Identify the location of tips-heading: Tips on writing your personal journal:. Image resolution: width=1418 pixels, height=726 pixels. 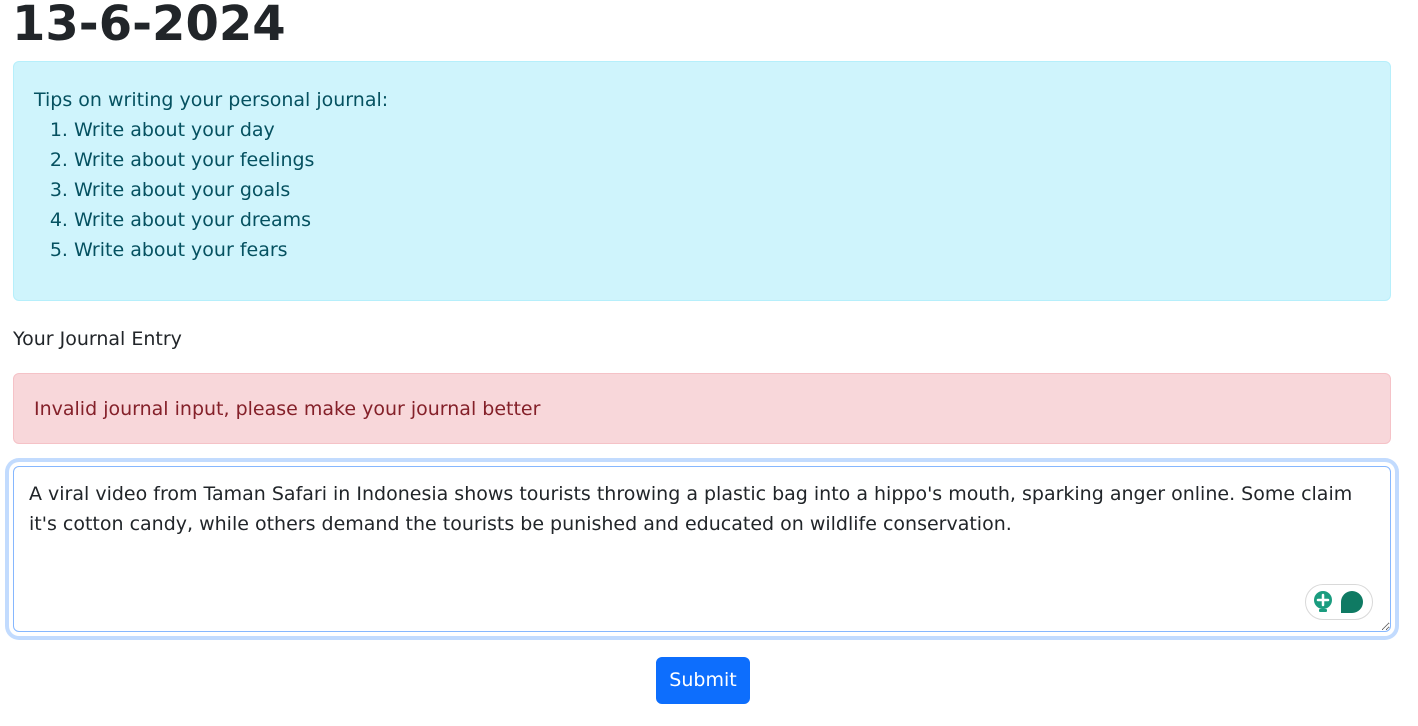
(211, 100).